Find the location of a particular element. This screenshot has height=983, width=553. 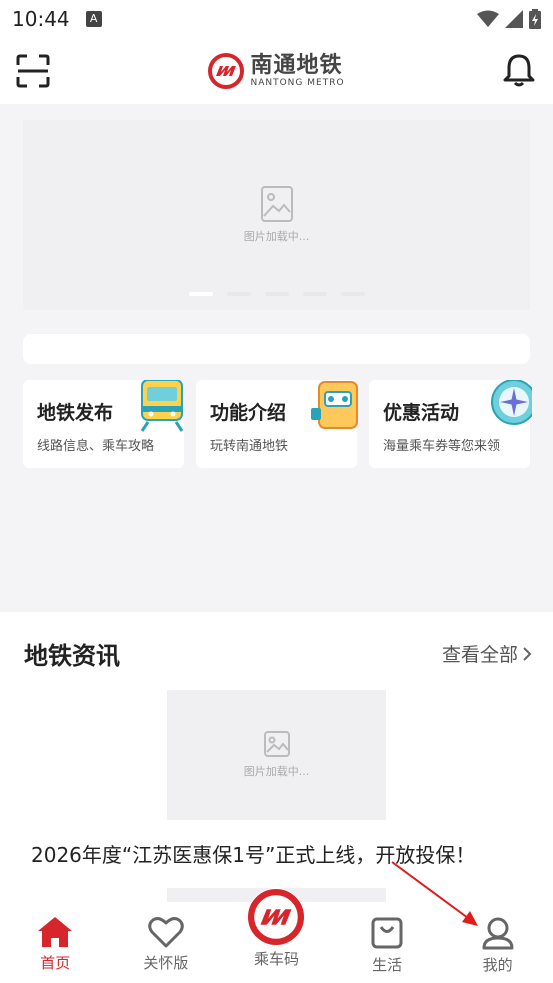

bell-icon is located at coordinates (519, 70).